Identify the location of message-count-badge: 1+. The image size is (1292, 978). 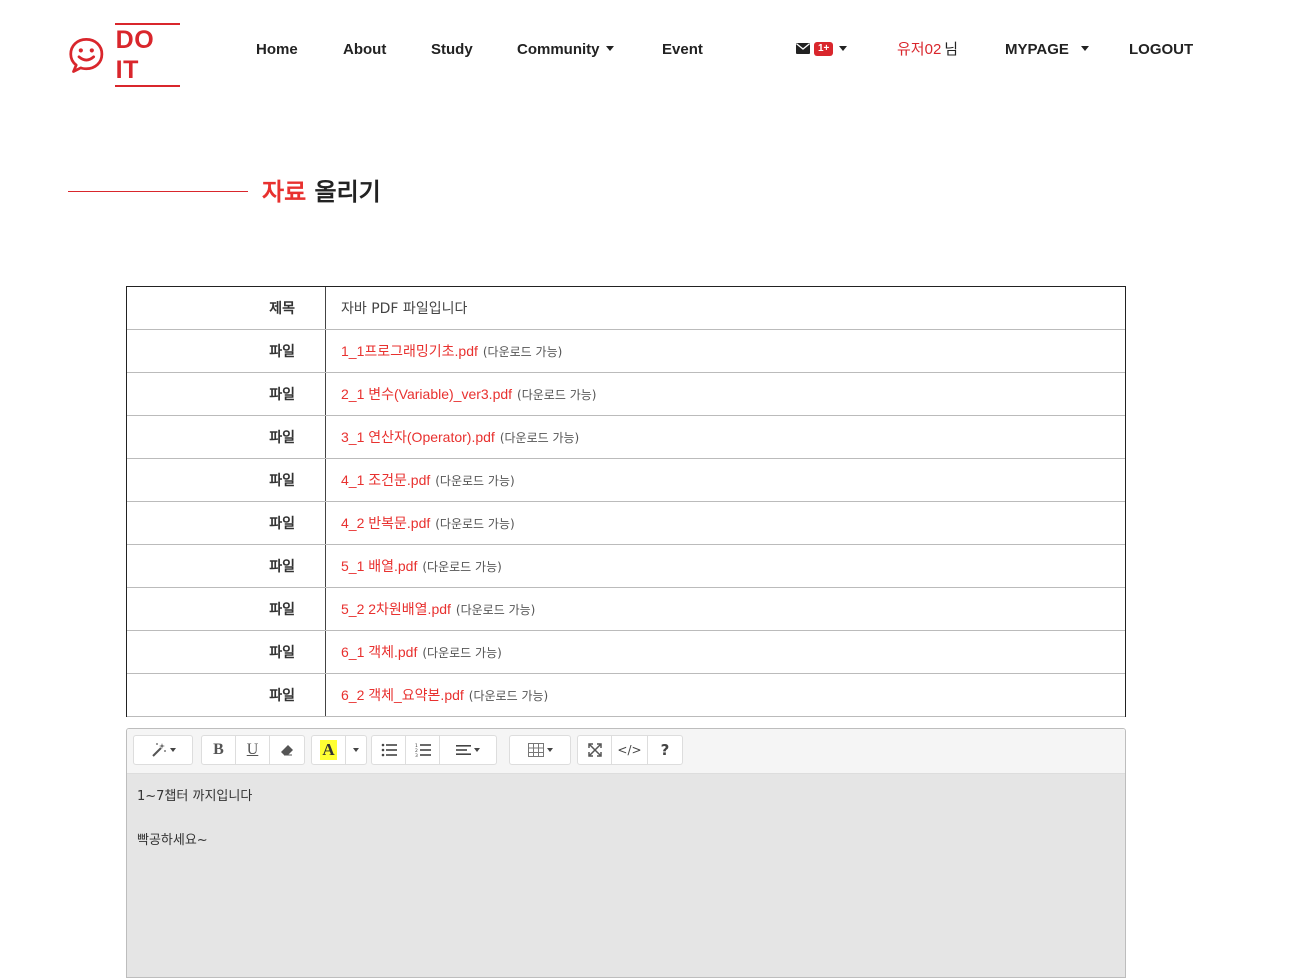
(824, 49).